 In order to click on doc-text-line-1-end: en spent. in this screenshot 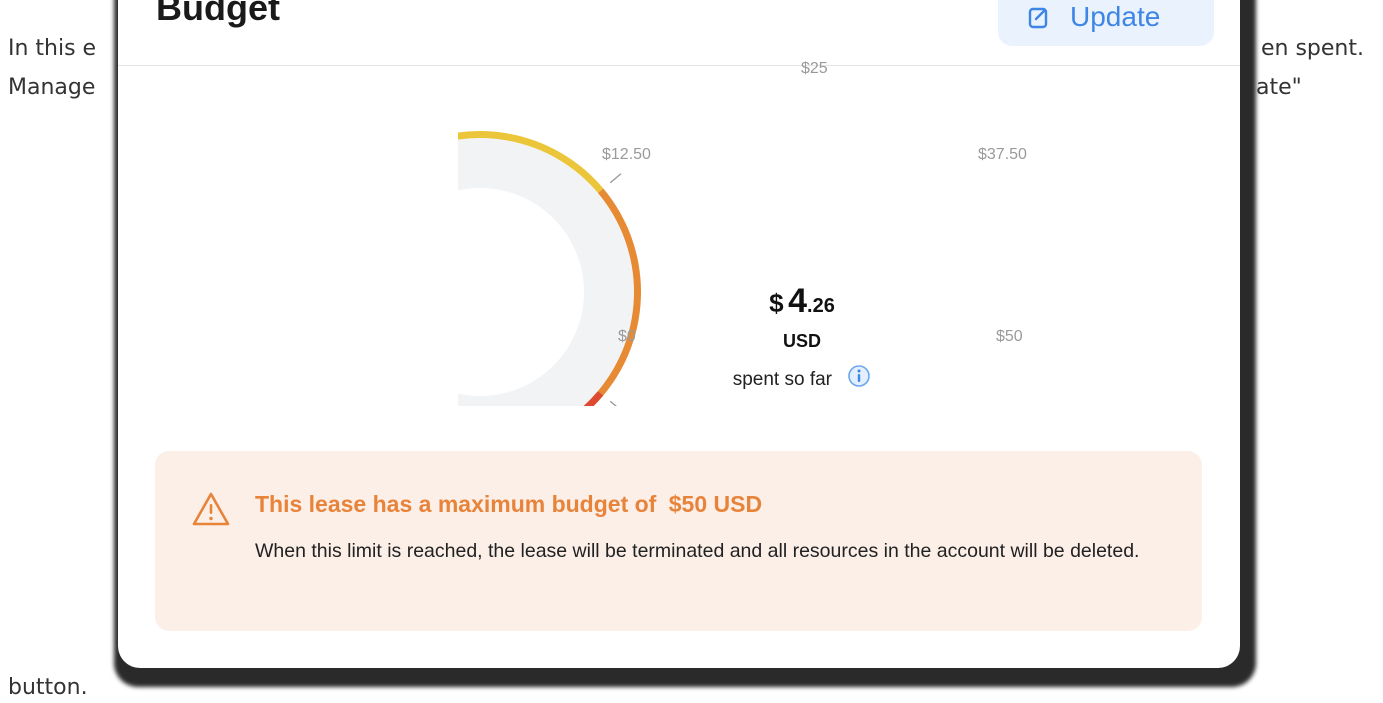, I will do `click(1312, 48)`.